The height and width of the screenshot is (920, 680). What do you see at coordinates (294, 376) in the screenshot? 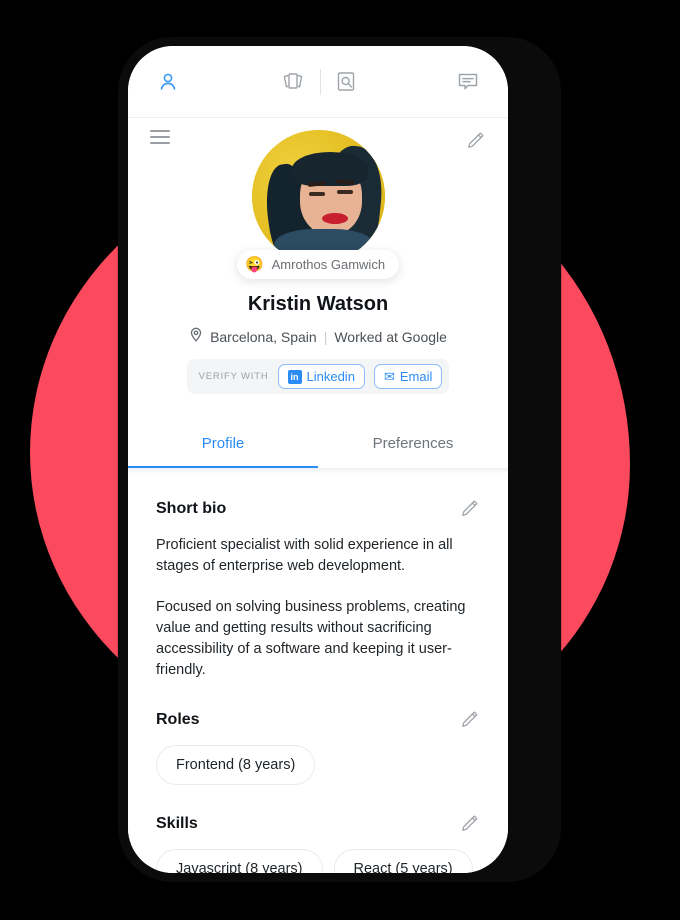
I see `linkedin-icon: in` at bounding box center [294, 376].